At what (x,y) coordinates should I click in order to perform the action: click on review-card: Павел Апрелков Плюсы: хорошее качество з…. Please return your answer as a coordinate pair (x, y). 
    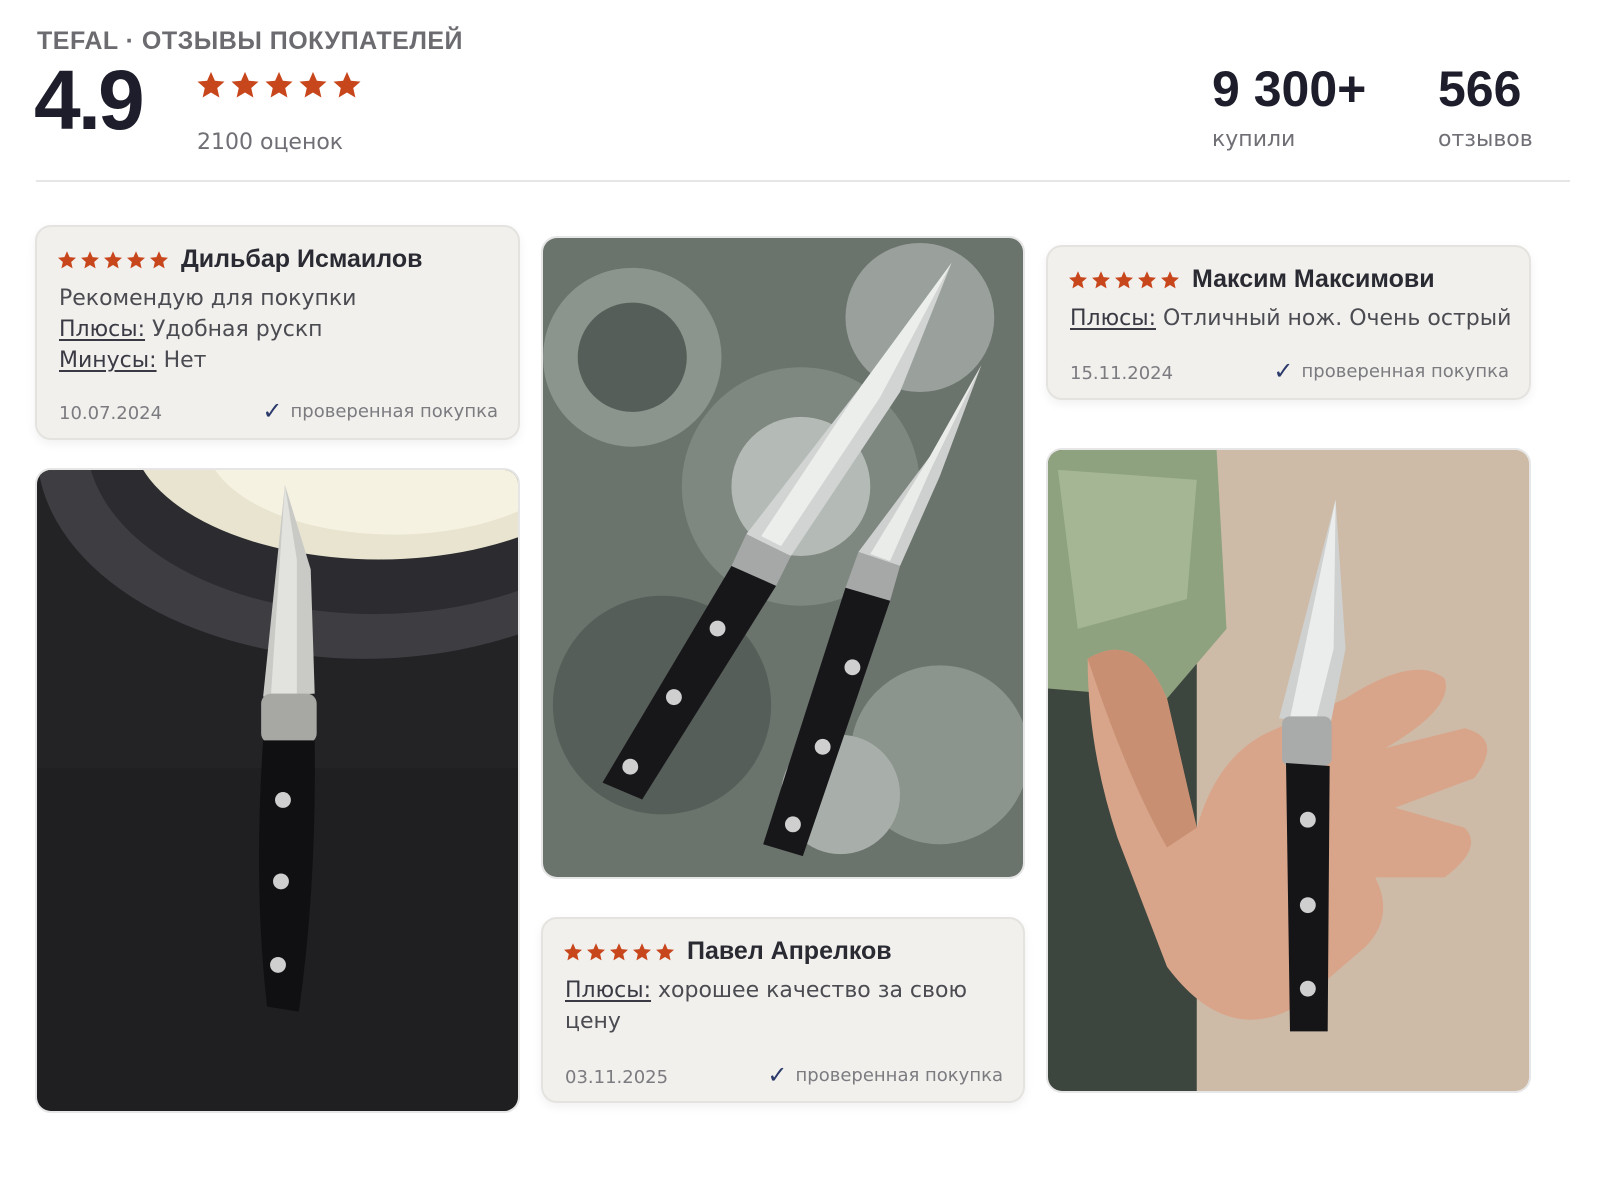
    Looking at the image, I should click on (783, 1010).